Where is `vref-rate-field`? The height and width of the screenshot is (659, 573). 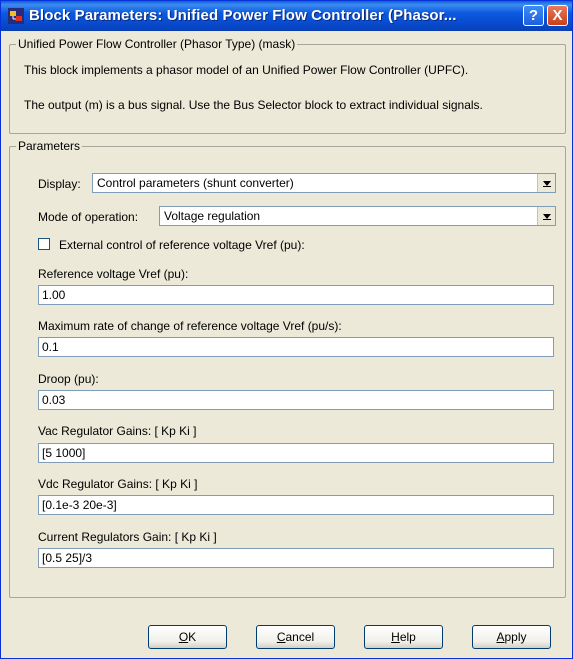
vref-rate-field is located at coordinates (296, 347).